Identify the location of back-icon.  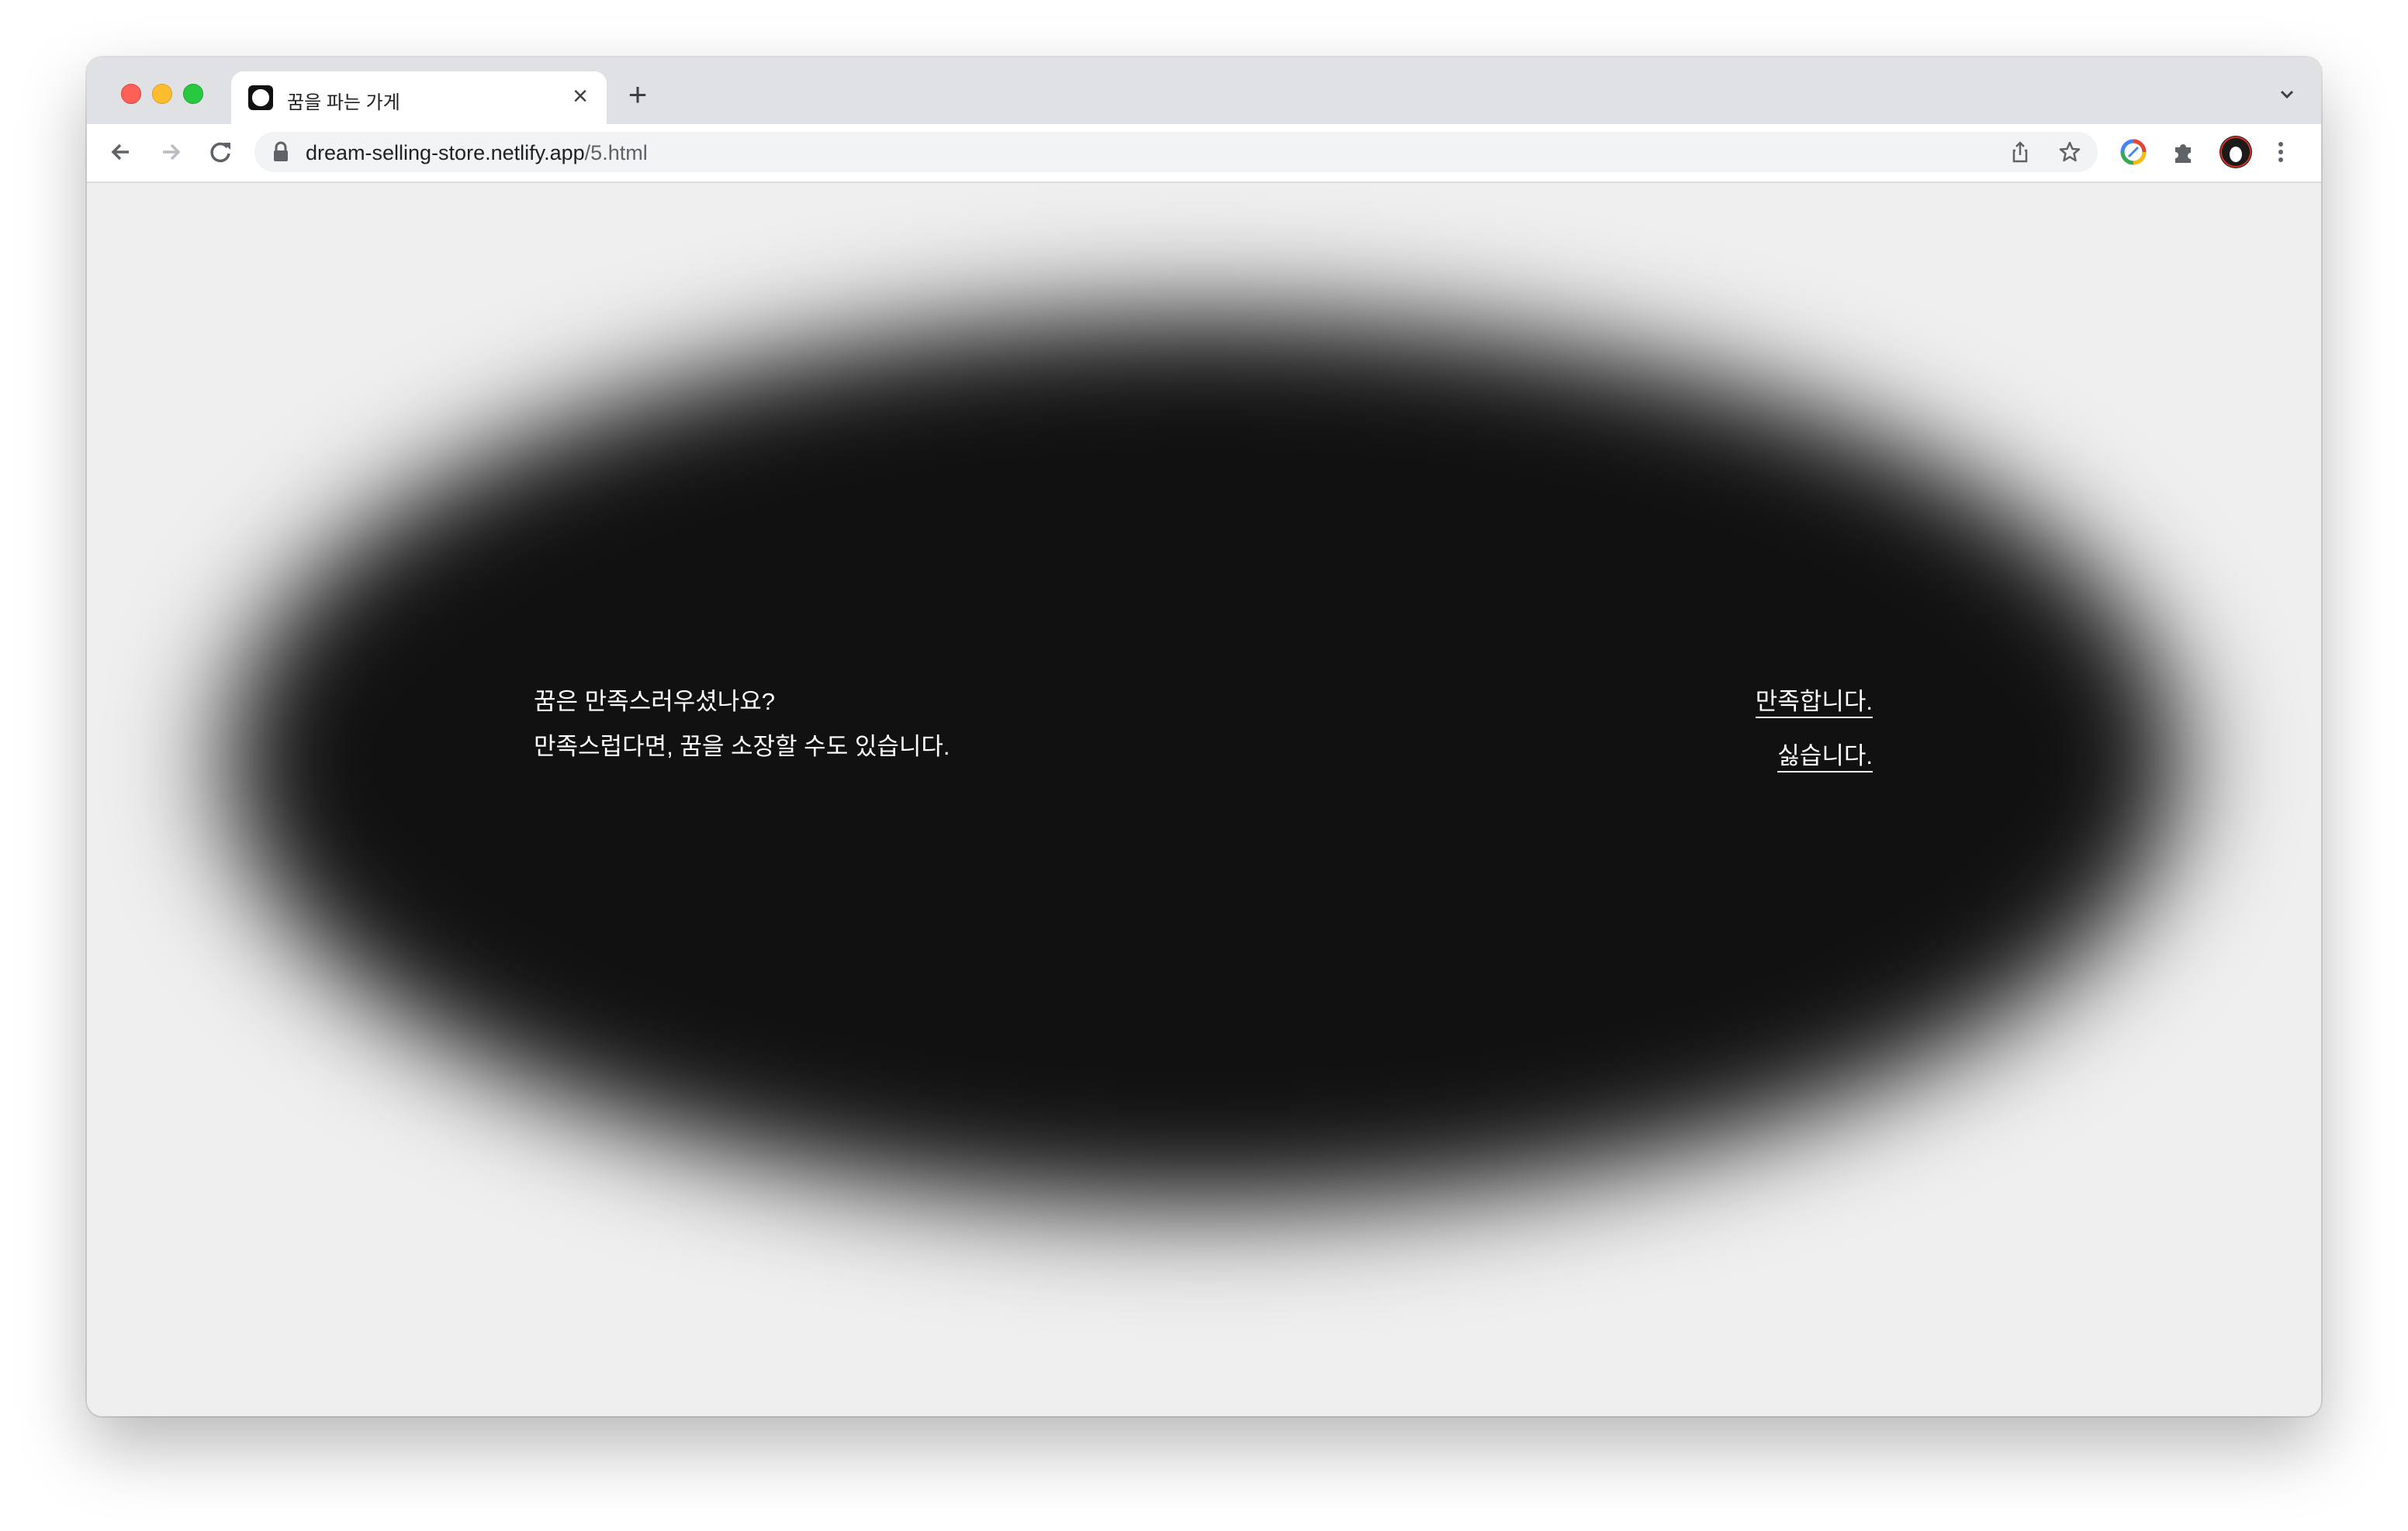
(121, 152).